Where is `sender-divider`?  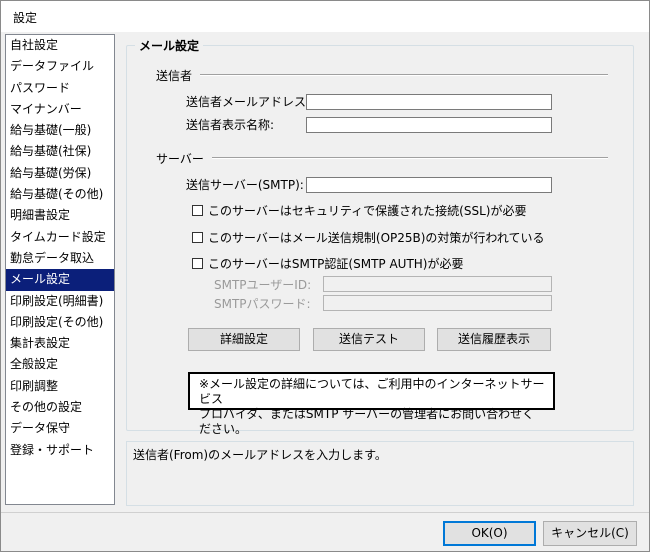 sender-divider is located at coordinates (402, 75).